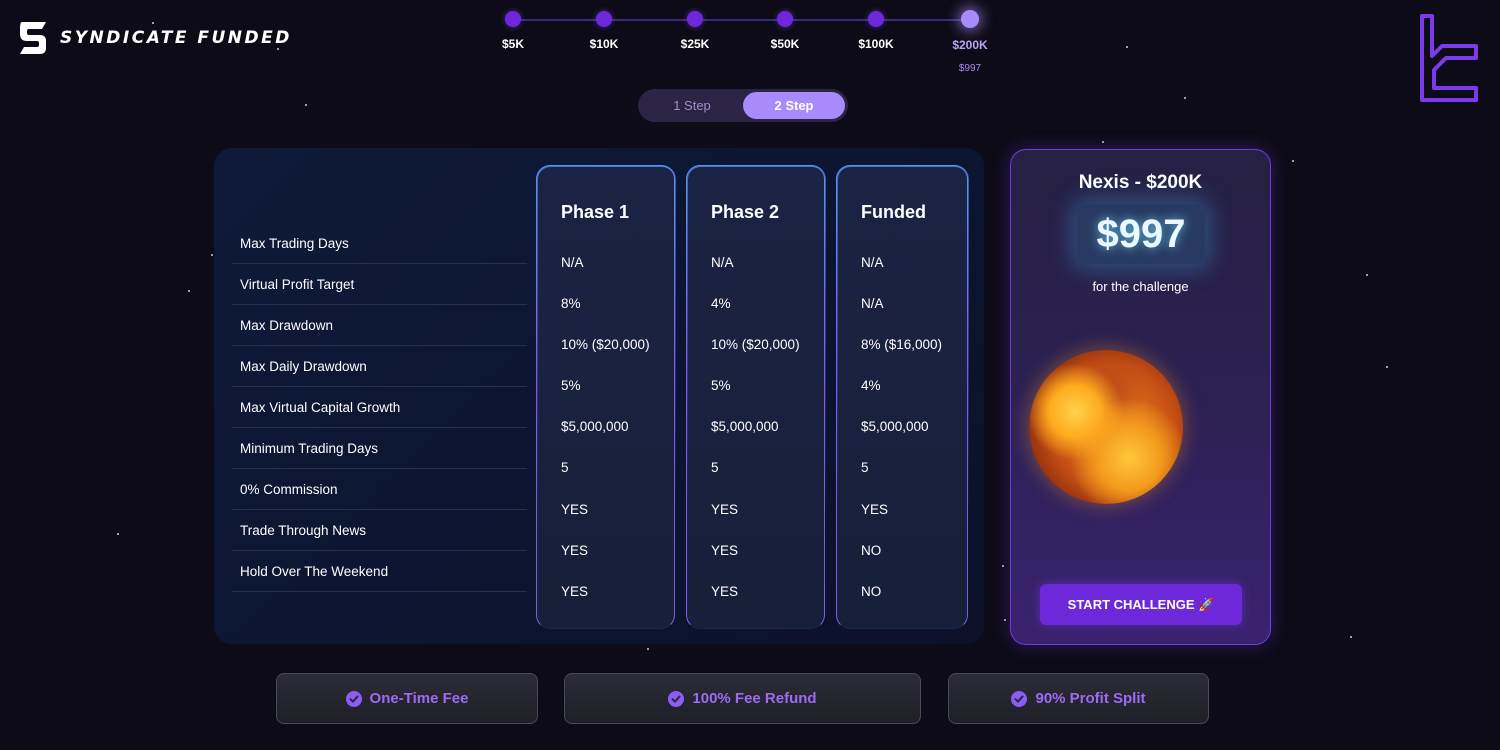 The height and width of the screenshot is (750, 1500). Describe the element at coordinates (902, 344) in the screenshot. I see `cell: 8% ($16,000)` at that location.